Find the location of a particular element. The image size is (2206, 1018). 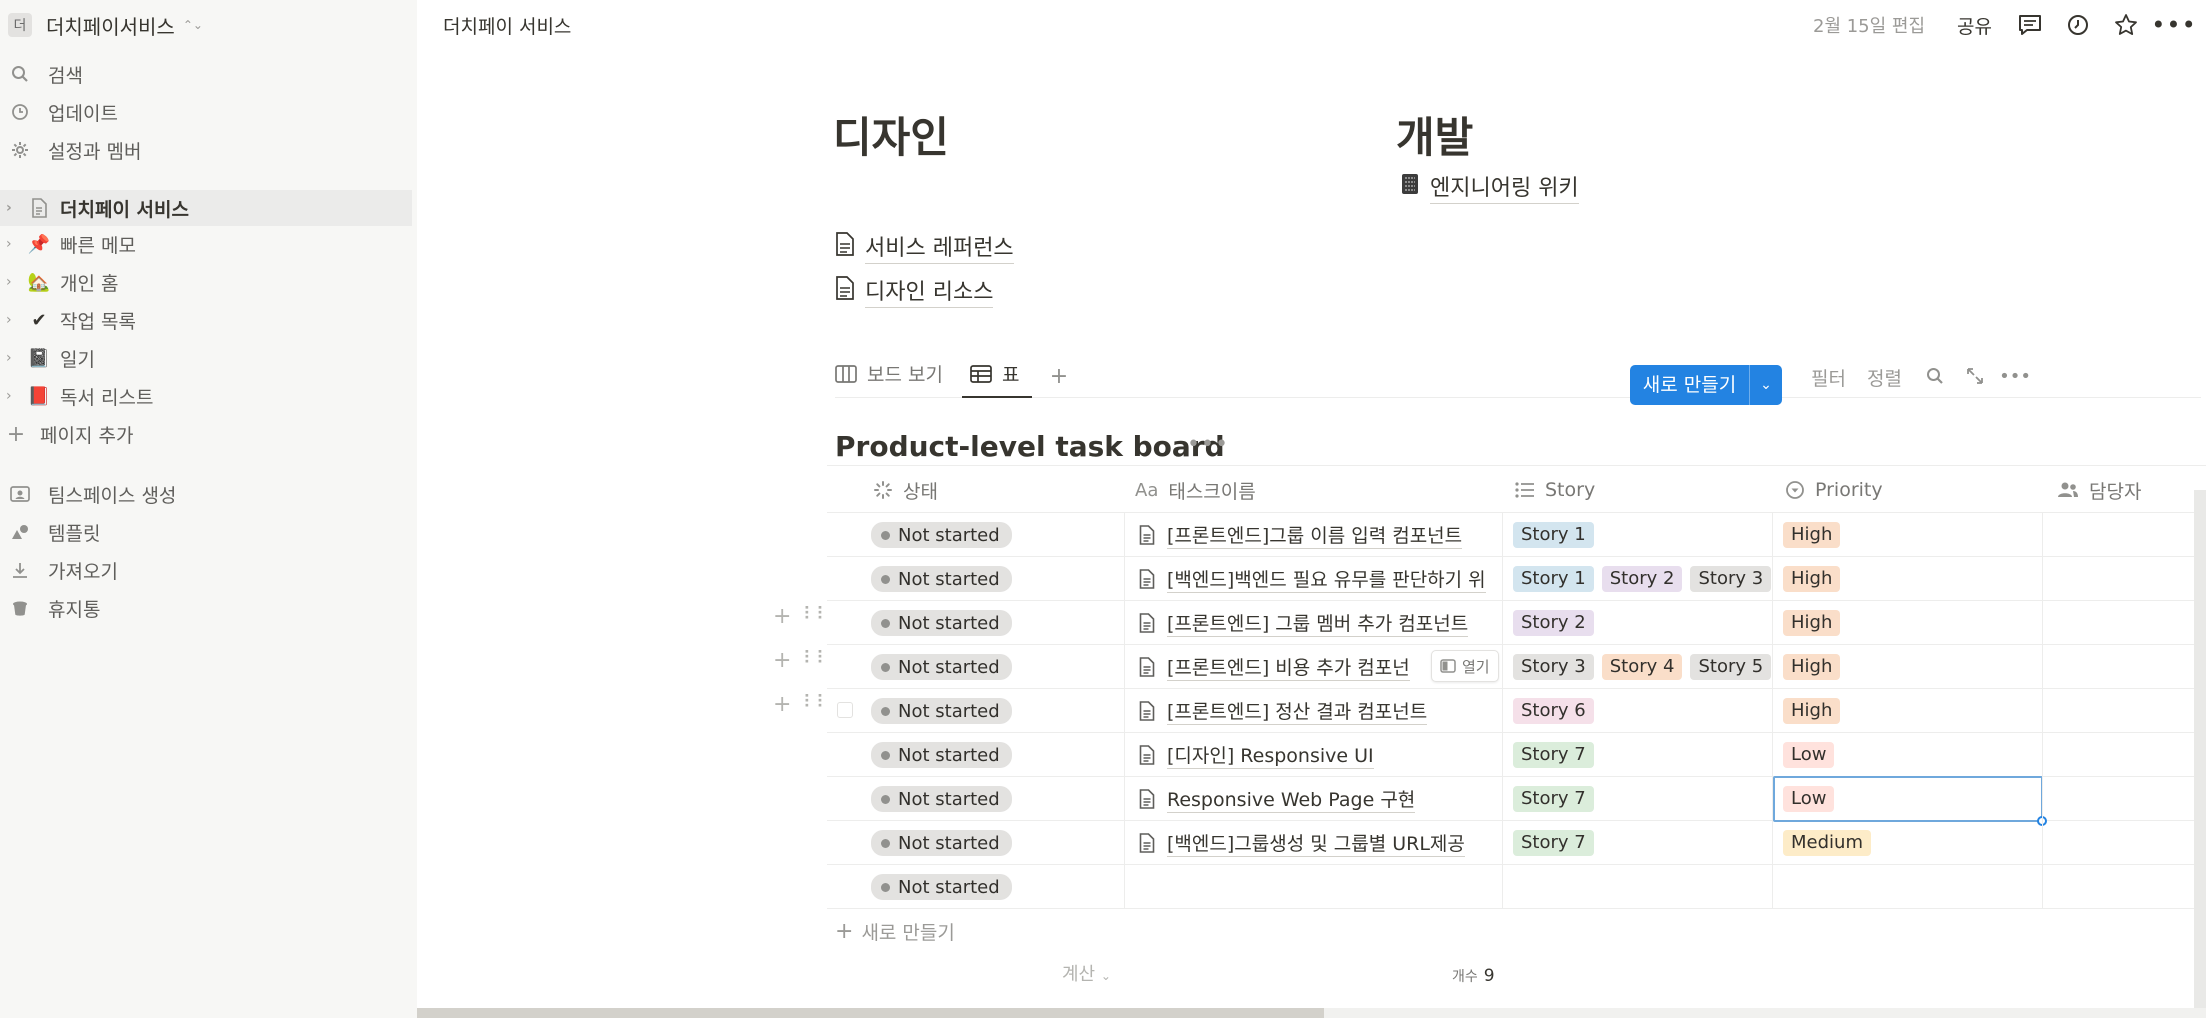

sidebar-item-create-teamspace: 팀스페이스 생성 is located at coordinates (206, 494).